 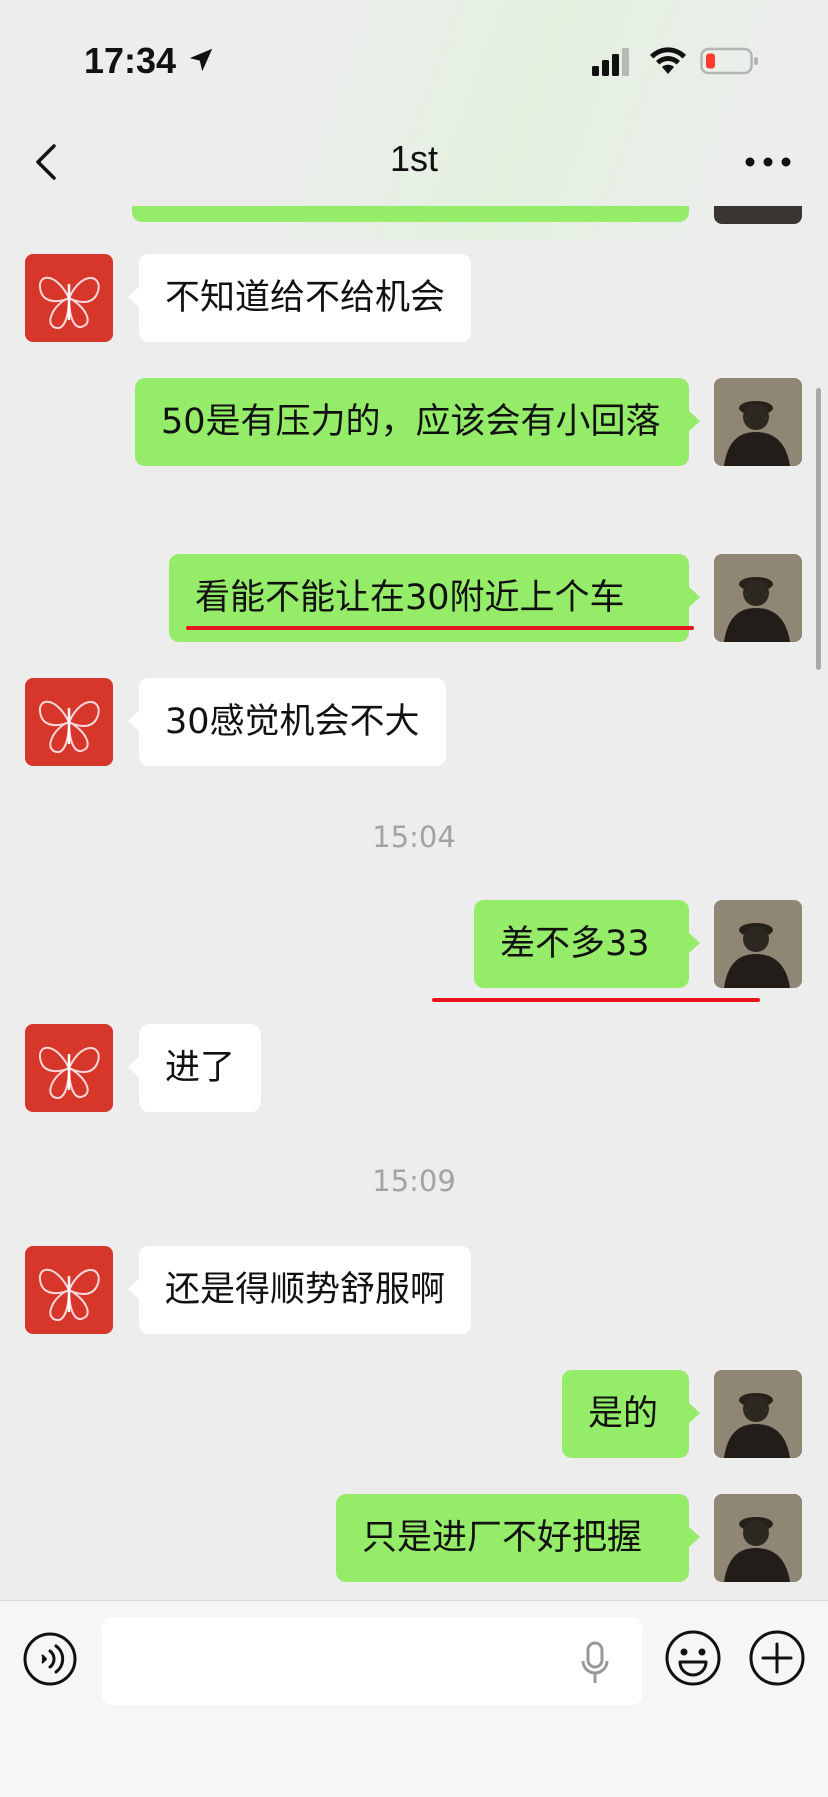 What do you see at coordinates (818, 529) in the screenshot?
I see `scrollbar` at bounding box center [818, 529].